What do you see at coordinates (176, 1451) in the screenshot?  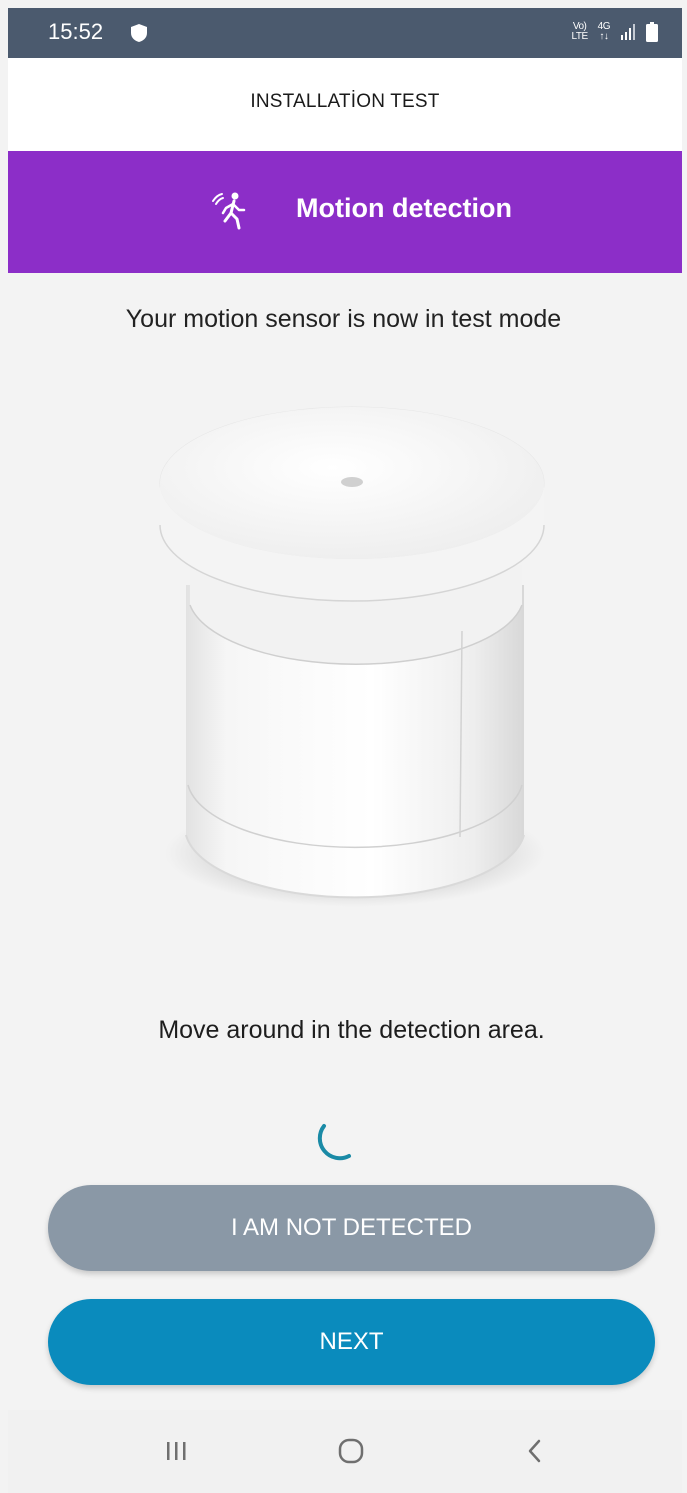 I see `recents-icon` at bounding box center [176, 1451].